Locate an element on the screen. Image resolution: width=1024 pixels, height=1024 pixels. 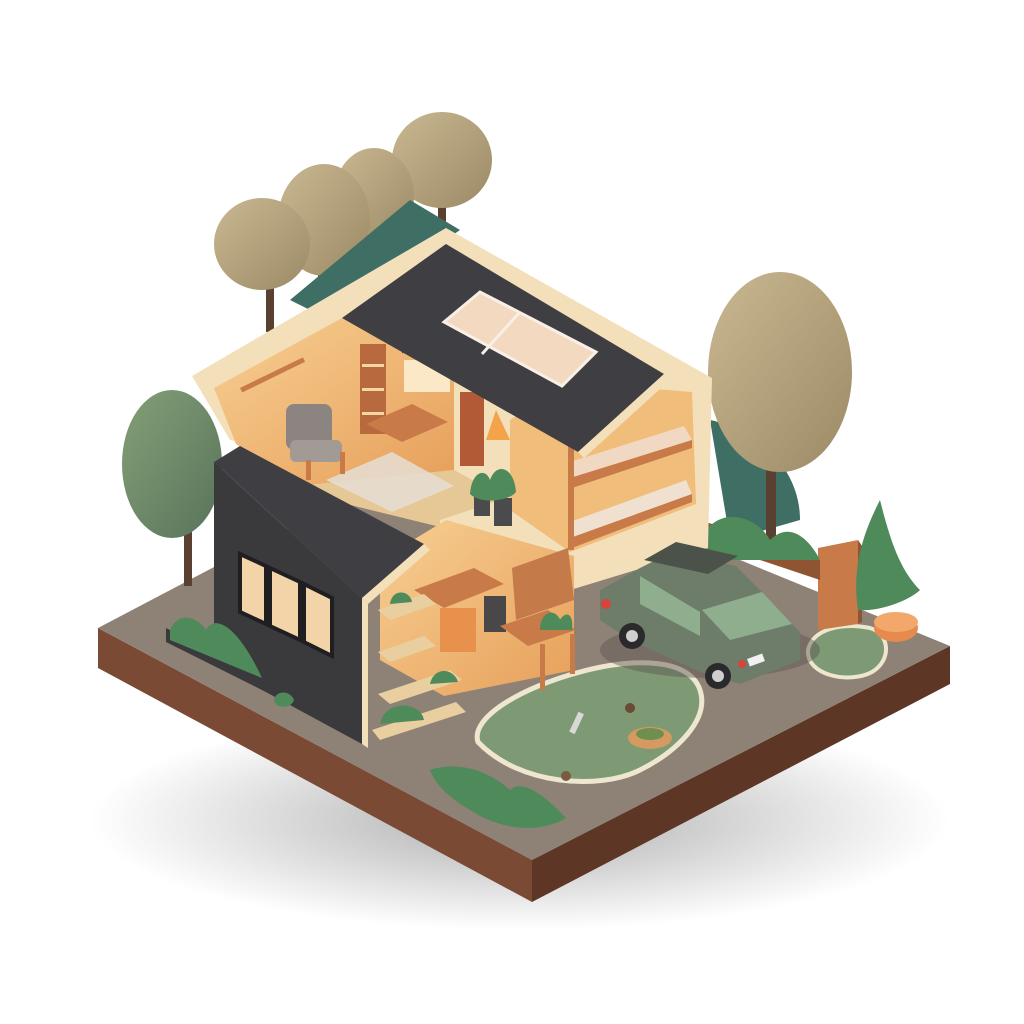
bunk-post is located at coordinates (571, 495).